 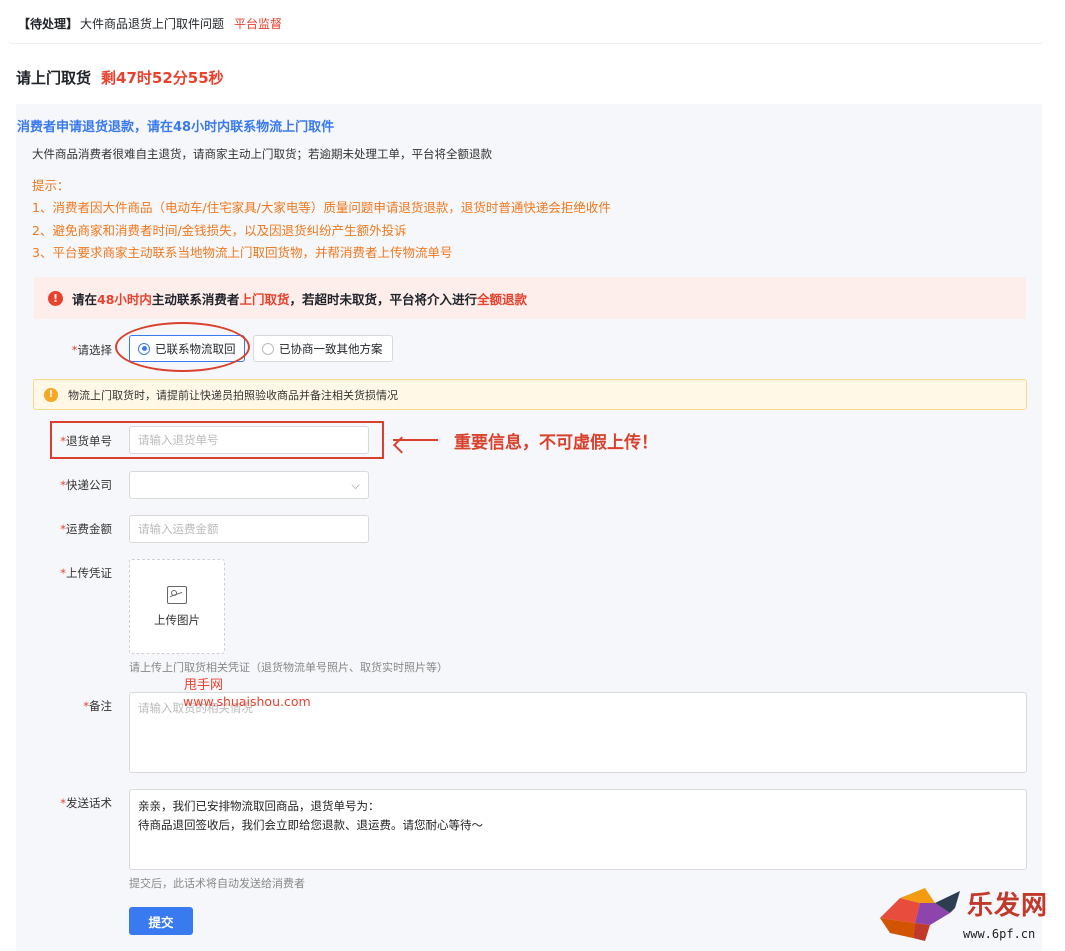 I want to click on fee-label: *运费金额, so click(x=86, y=529).